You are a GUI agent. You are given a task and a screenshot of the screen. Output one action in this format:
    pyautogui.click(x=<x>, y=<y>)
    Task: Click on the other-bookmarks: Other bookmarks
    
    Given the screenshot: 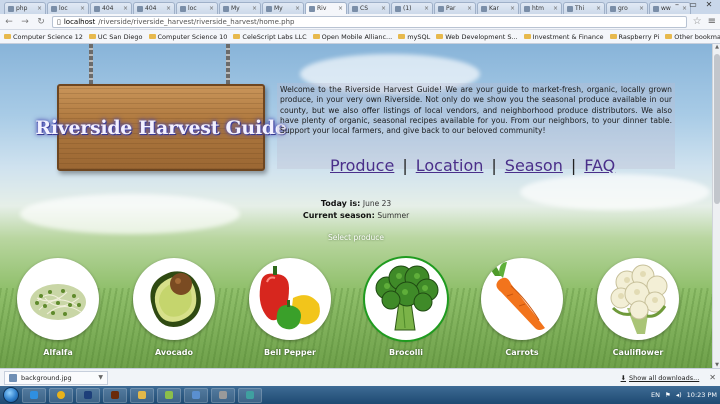 What is the action you would take?
    pyautogui.click(x=692, y=37)
    